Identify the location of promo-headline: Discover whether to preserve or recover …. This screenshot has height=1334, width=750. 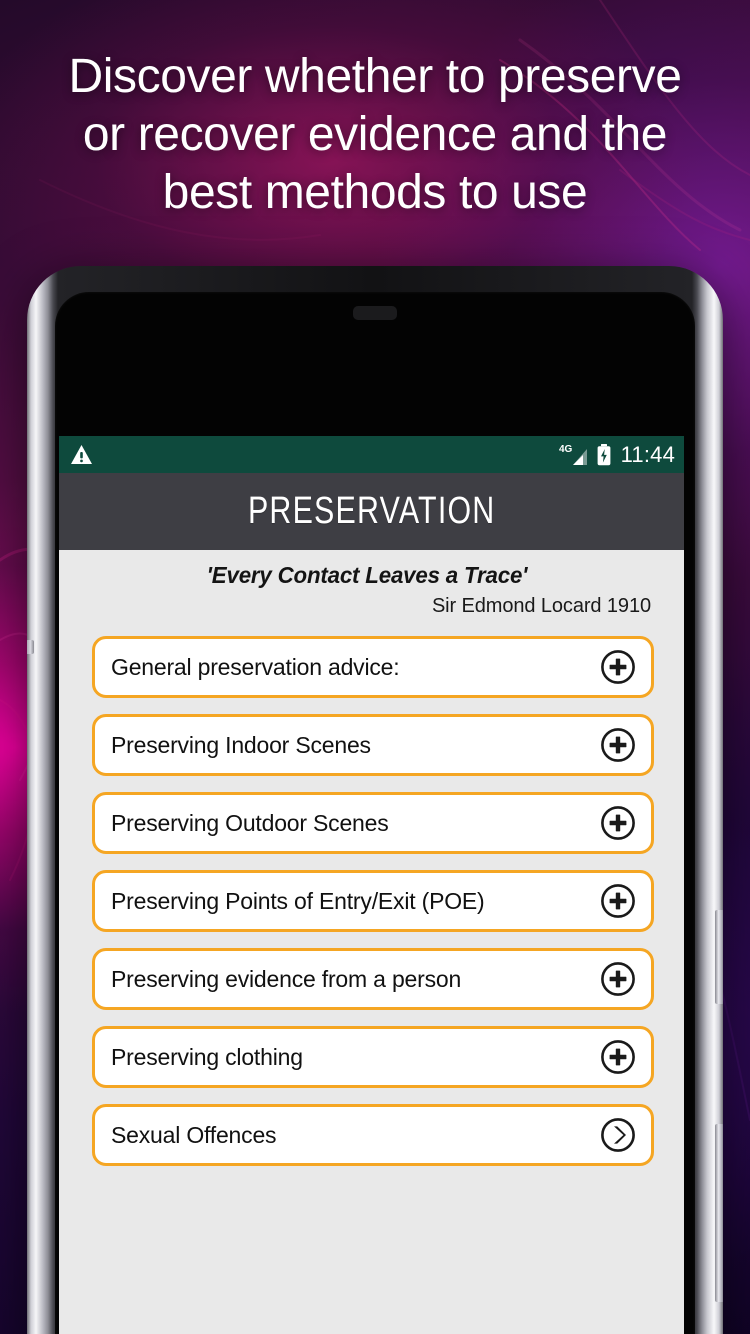
(375, 135).